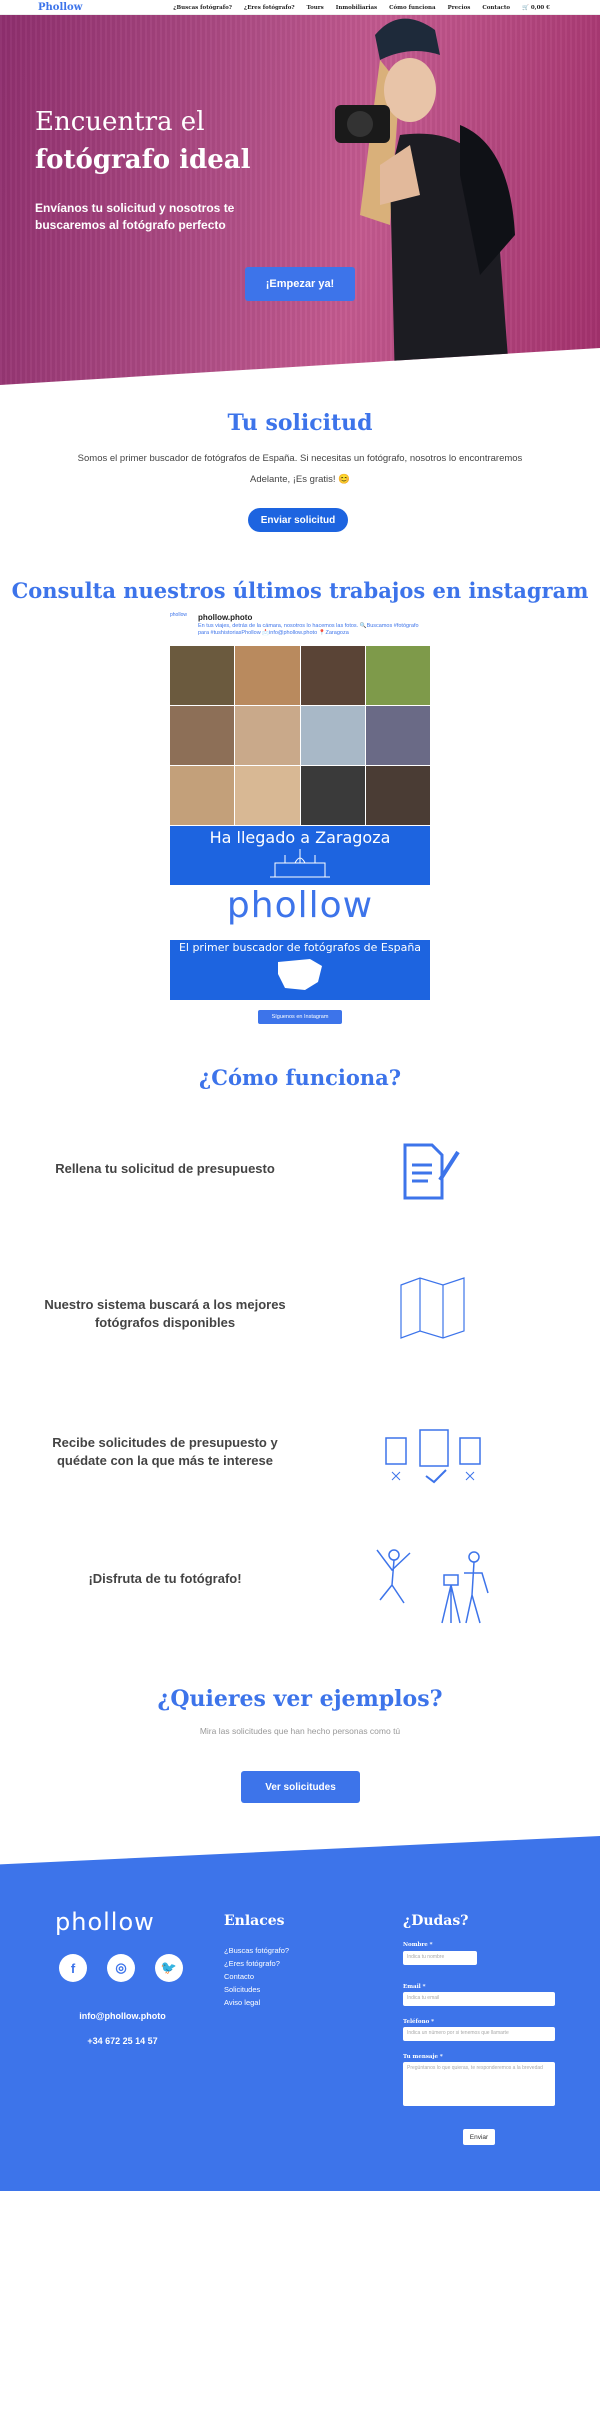 Image resolution: width=600 pixels, height=2417 pixels. What do you see at coordinates (256, 1950) in the screenshot?
I see `footer-link-buscas: ¿Buscas fotógrafo?` at bounding box center [256, 1950].